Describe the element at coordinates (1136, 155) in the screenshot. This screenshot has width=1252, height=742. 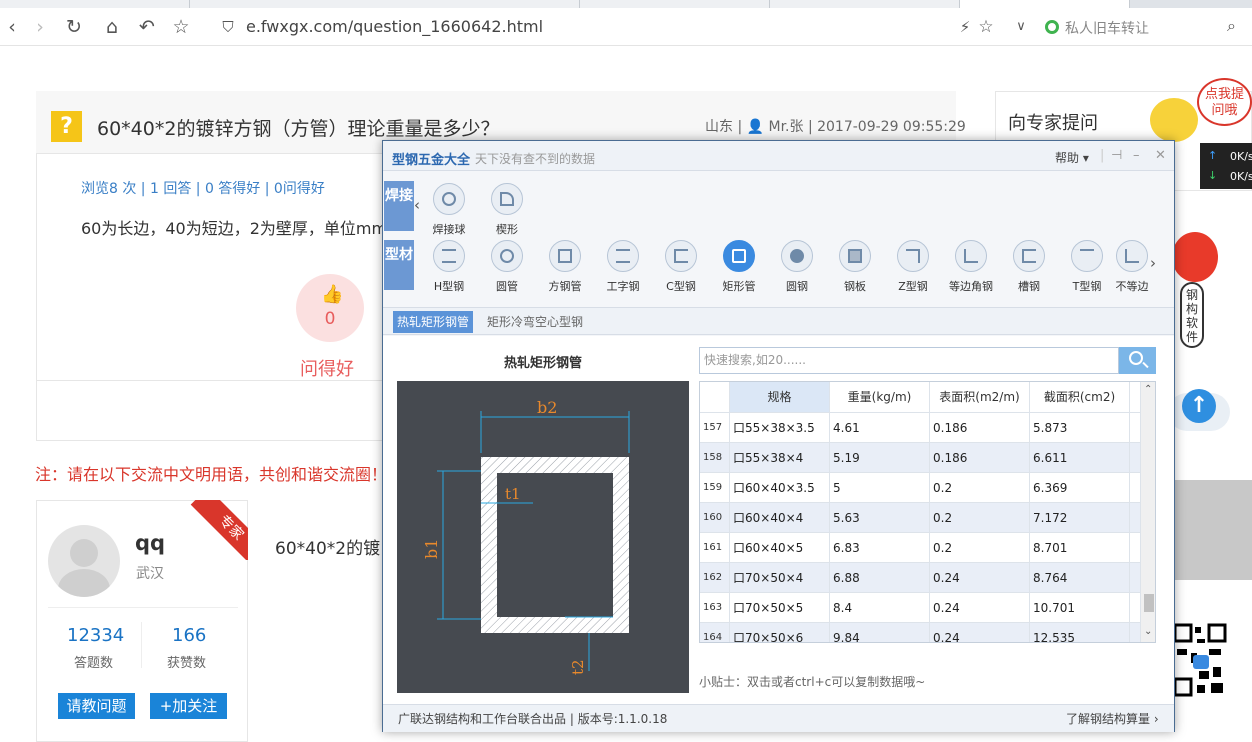
I see `minimize-icon: –` at that location.